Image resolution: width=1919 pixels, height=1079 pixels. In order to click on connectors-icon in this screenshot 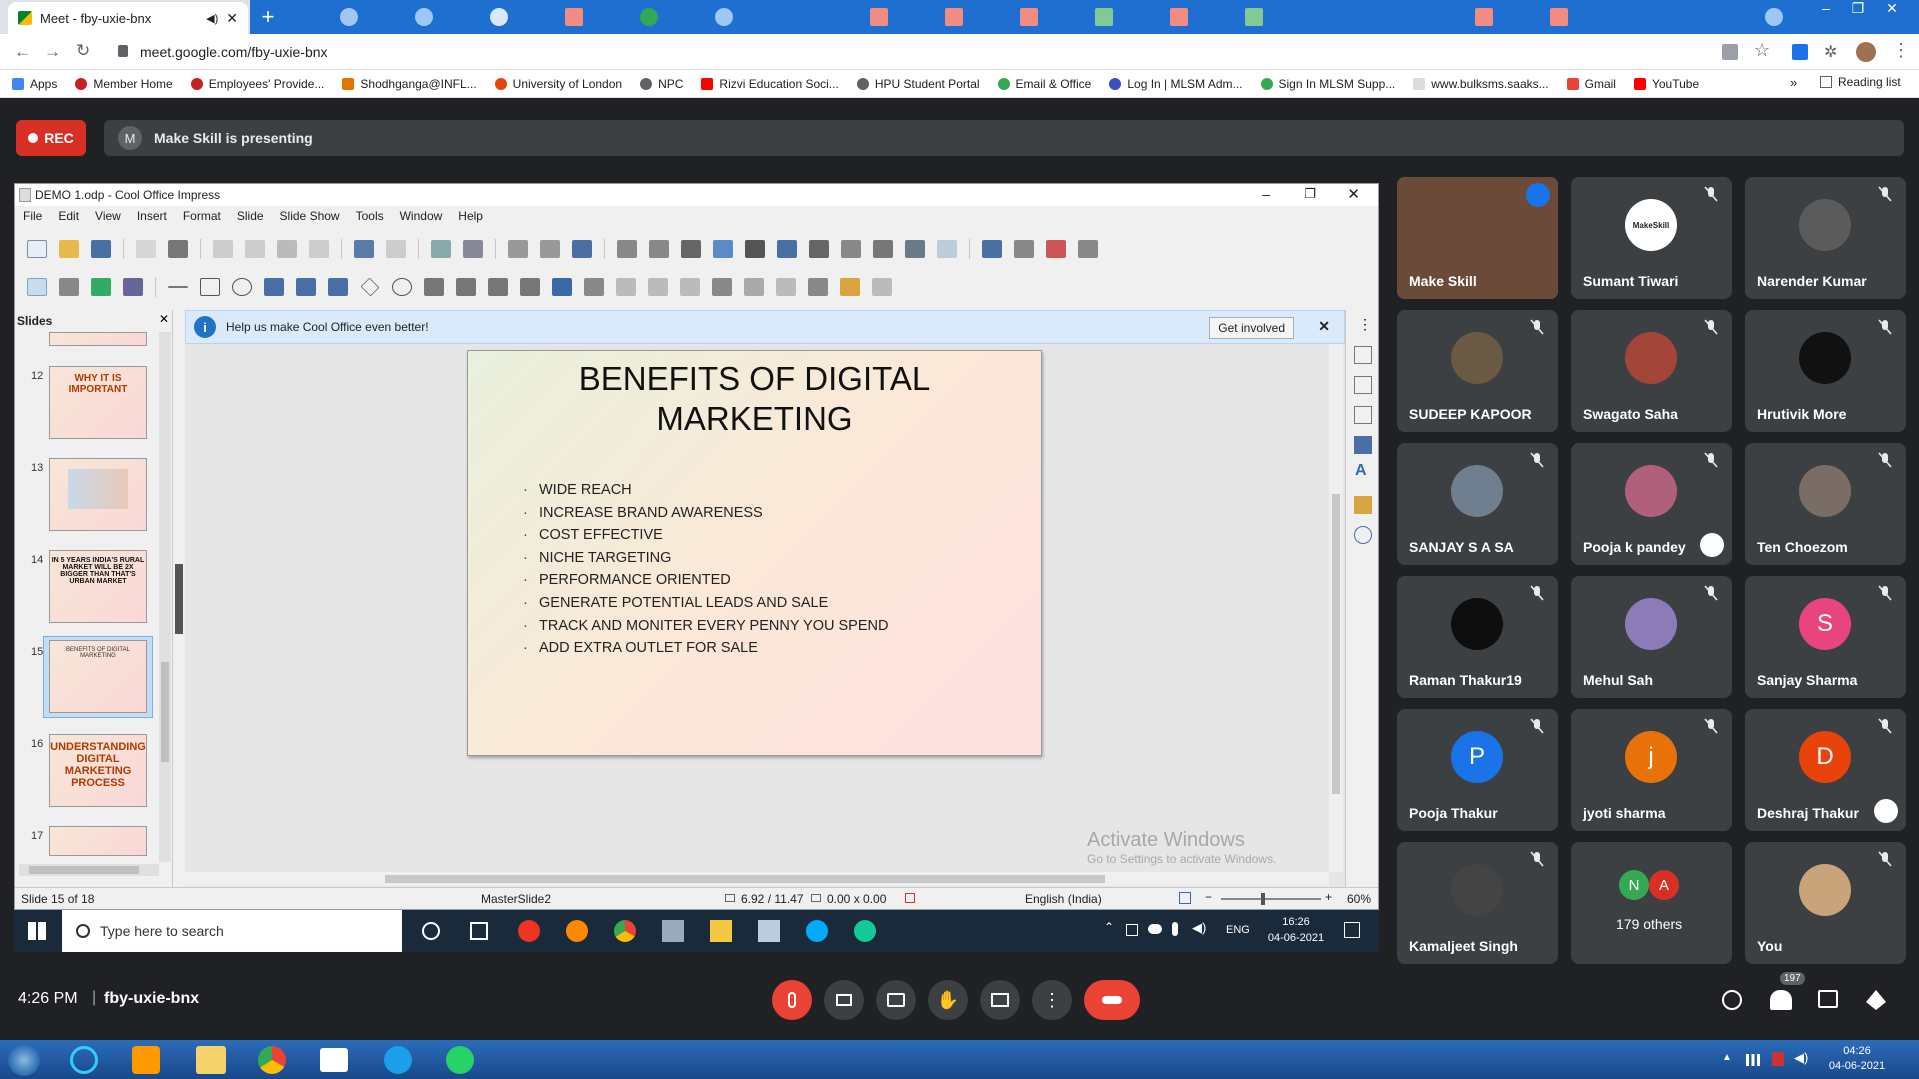, I will do `click(338, 287)`.